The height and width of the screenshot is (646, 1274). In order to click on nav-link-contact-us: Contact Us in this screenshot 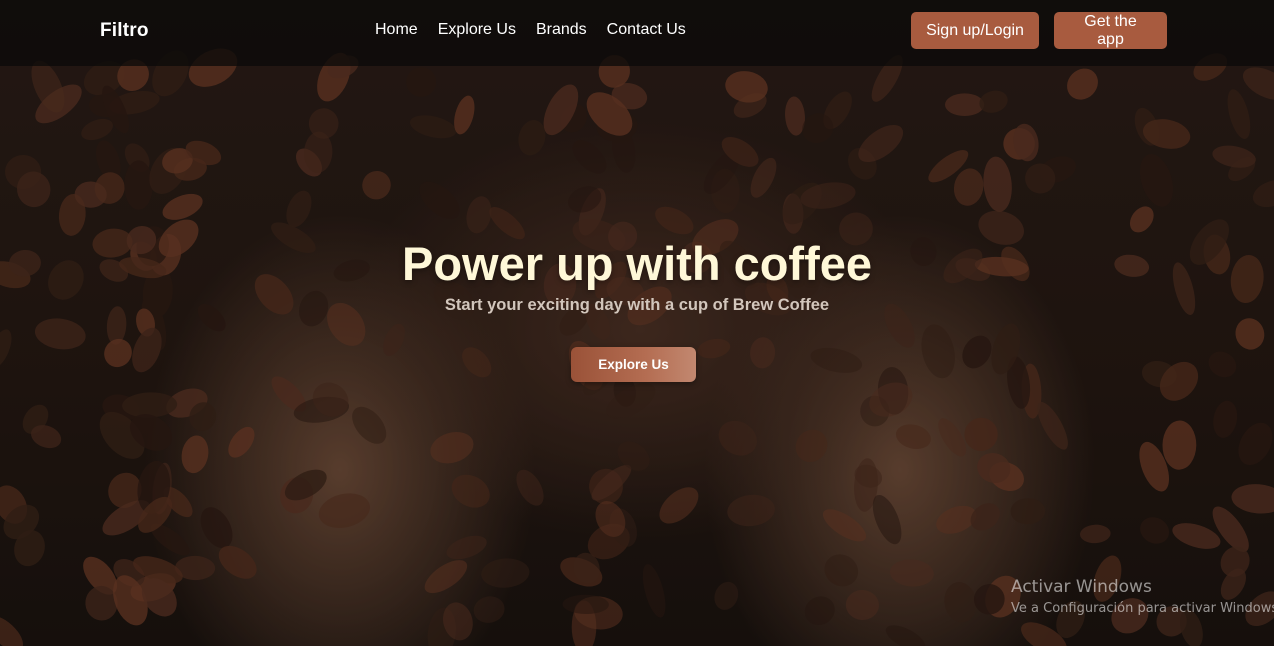, I will do `click(646, 30)`.